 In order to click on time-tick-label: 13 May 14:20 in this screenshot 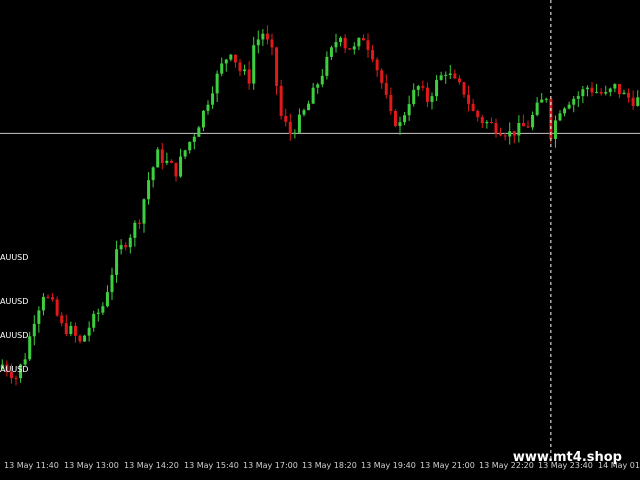, I will do `click(151, 465)`.